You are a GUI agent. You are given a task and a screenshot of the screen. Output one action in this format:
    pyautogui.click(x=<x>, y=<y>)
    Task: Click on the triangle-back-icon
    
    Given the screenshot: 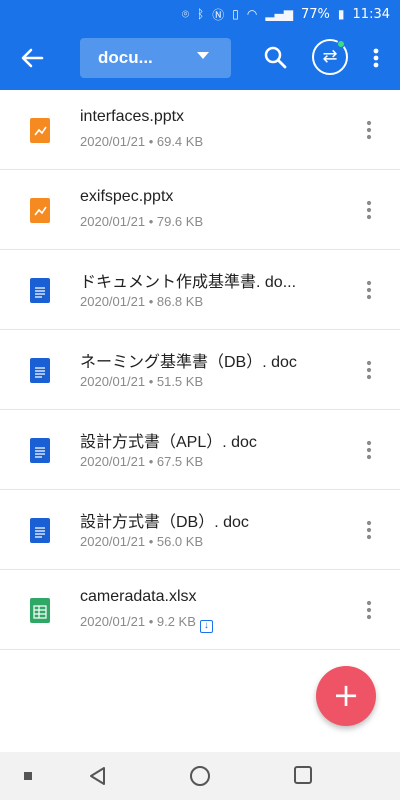 What is the action you would take?
    pyautogui.click(x=97, y=776)
    